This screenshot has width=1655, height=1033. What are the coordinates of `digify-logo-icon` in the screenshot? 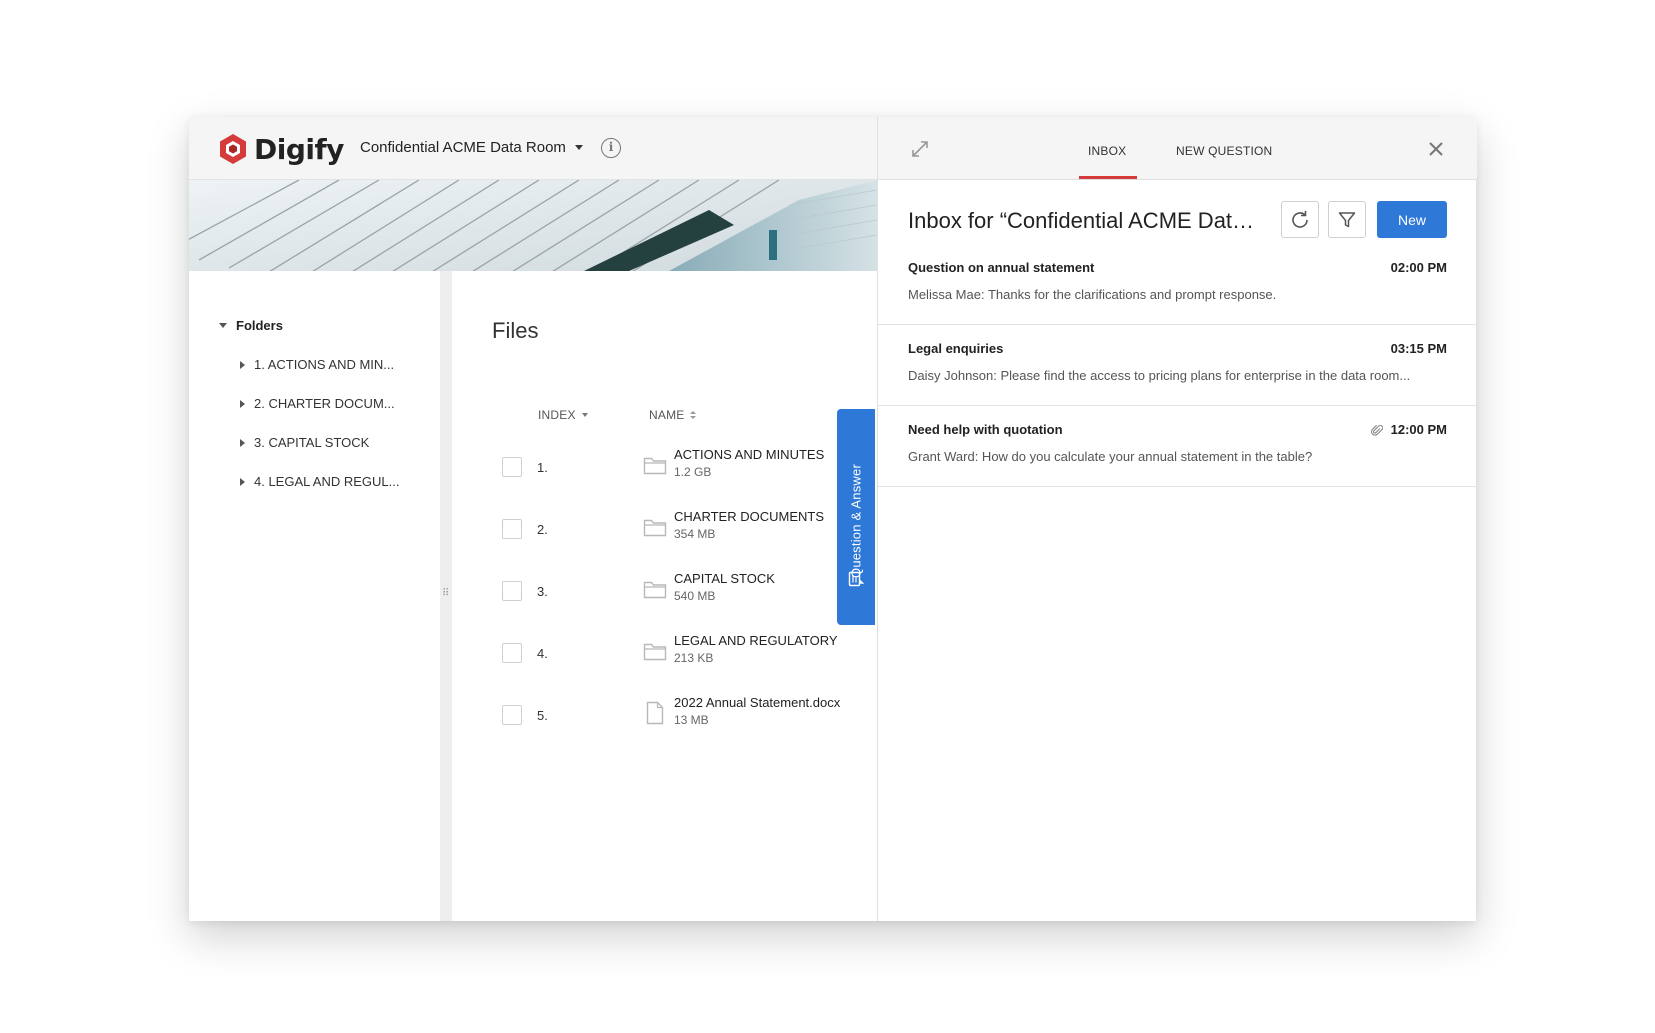 It's located at (233, 149).